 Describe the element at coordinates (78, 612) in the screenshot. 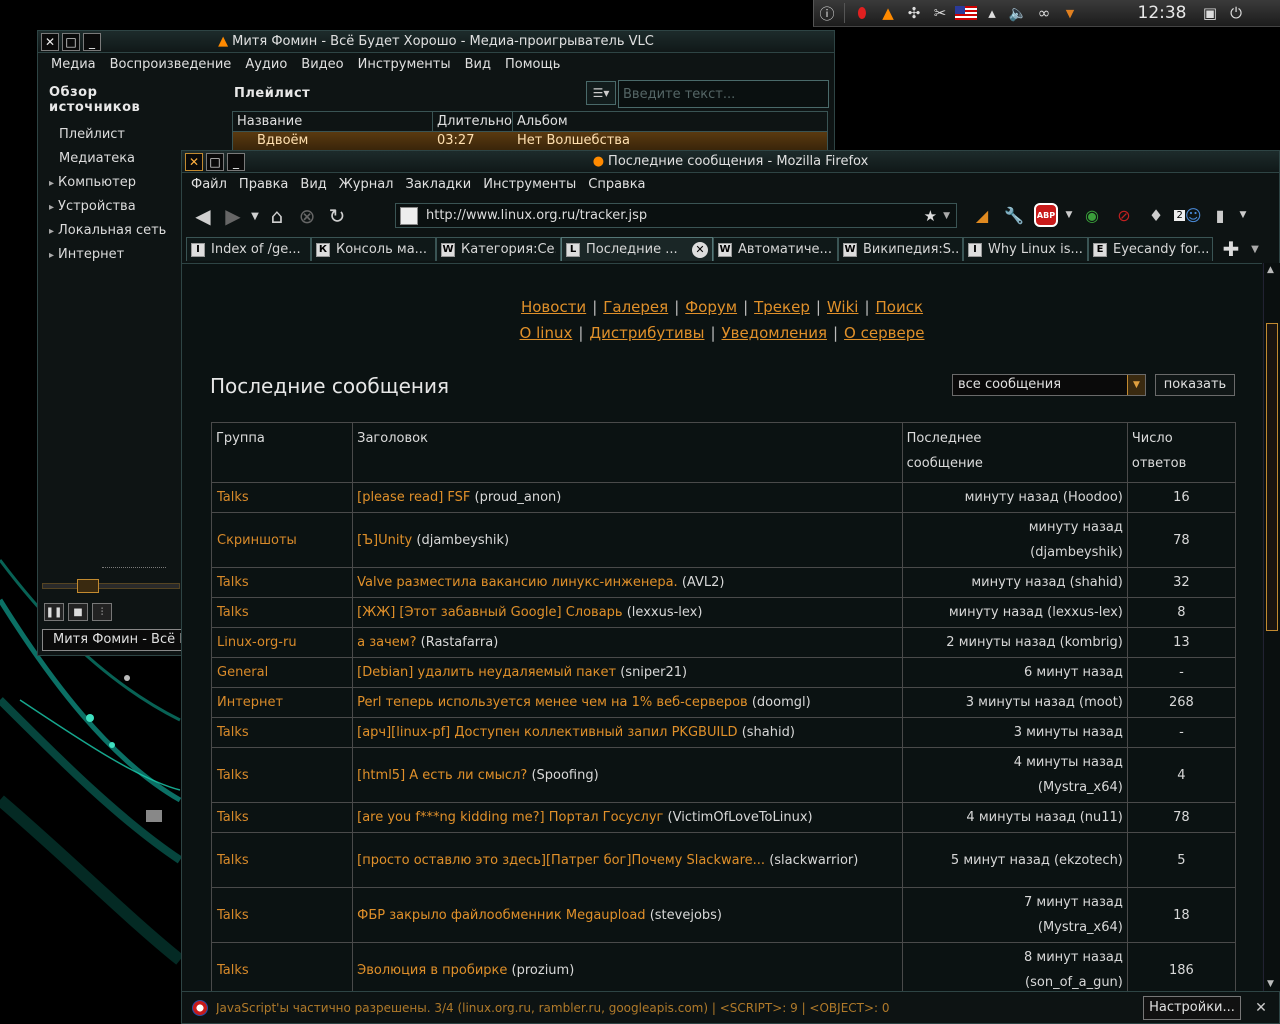

I see `stop-icon: ■` at that location.